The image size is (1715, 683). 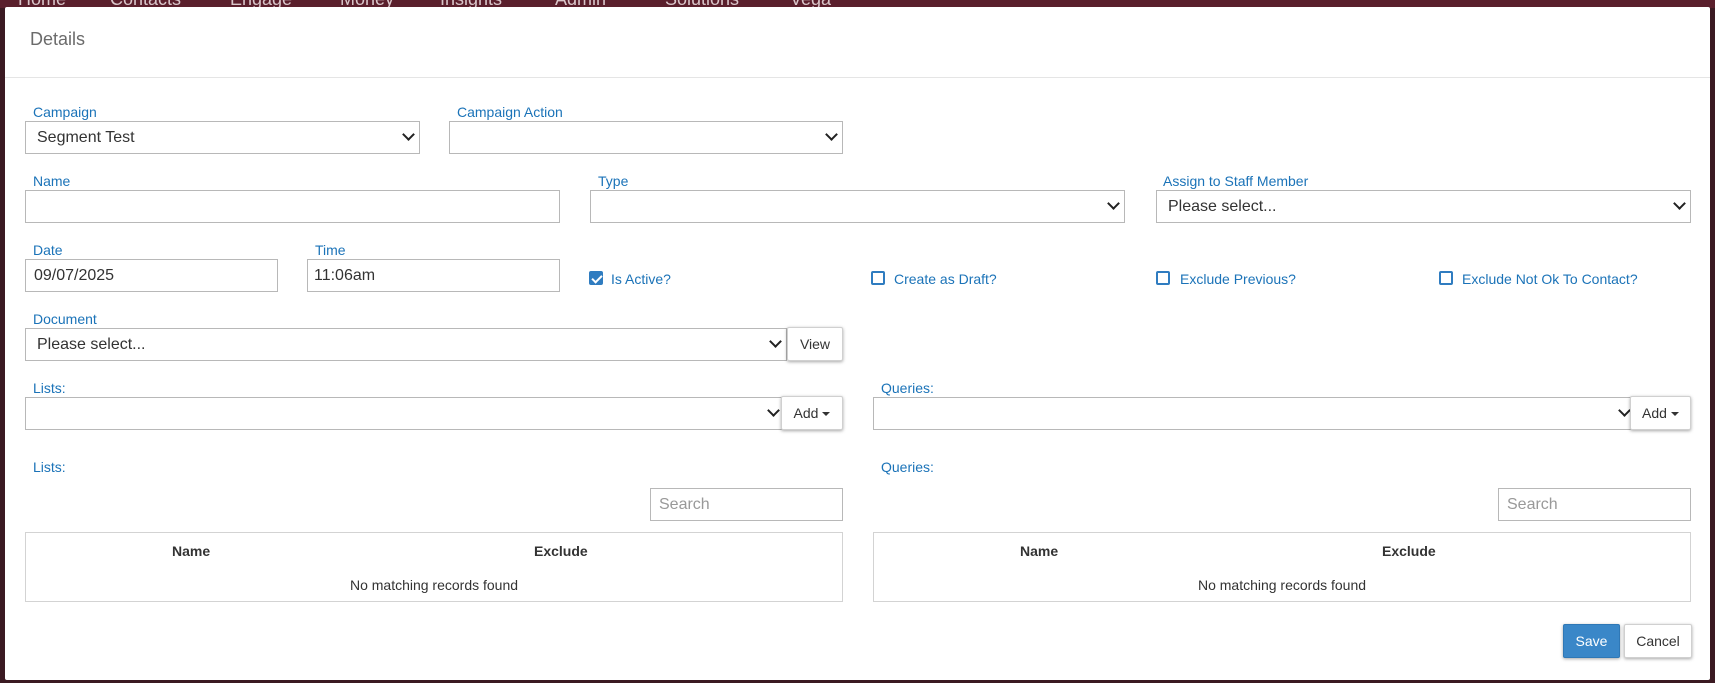 What do you see at coordinates (1282, 585) in the screenshot?
I see `queries-empty-message: No matching records found` at bounding box center [1282, 585].